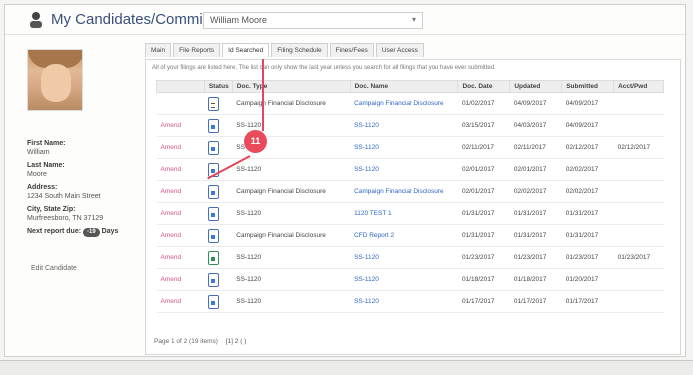 Image resolution: width=693 pixels, height=375 pixels. What do you see at coordinates (413, 19) in the screenshot?
I see `chevron-down-icon: ▾` at bounding box center [413, 19].